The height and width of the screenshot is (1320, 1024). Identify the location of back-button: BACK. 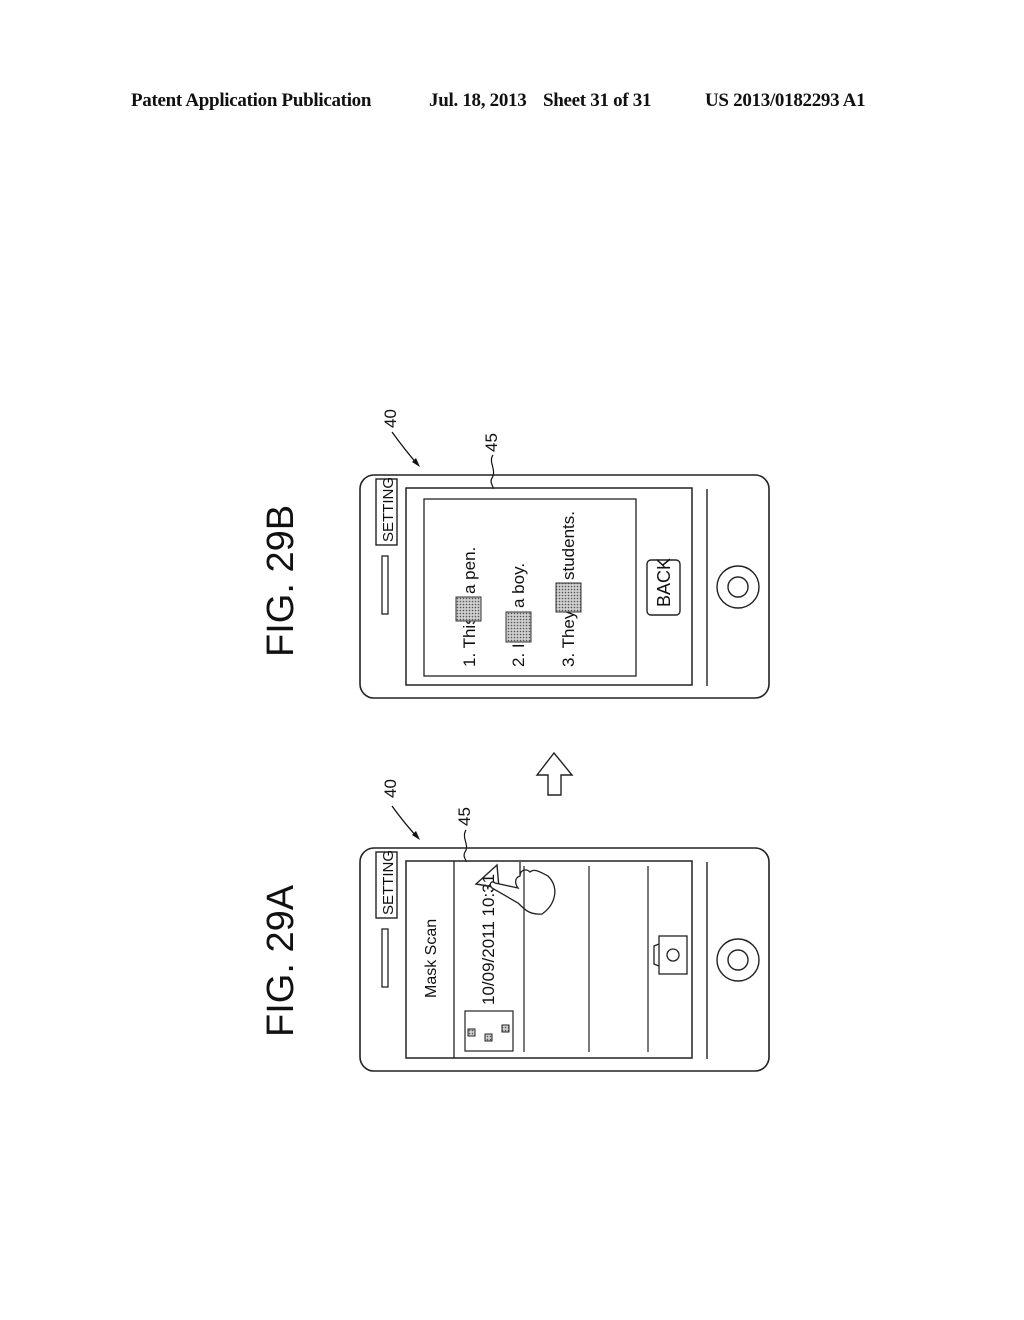
(663, 587).